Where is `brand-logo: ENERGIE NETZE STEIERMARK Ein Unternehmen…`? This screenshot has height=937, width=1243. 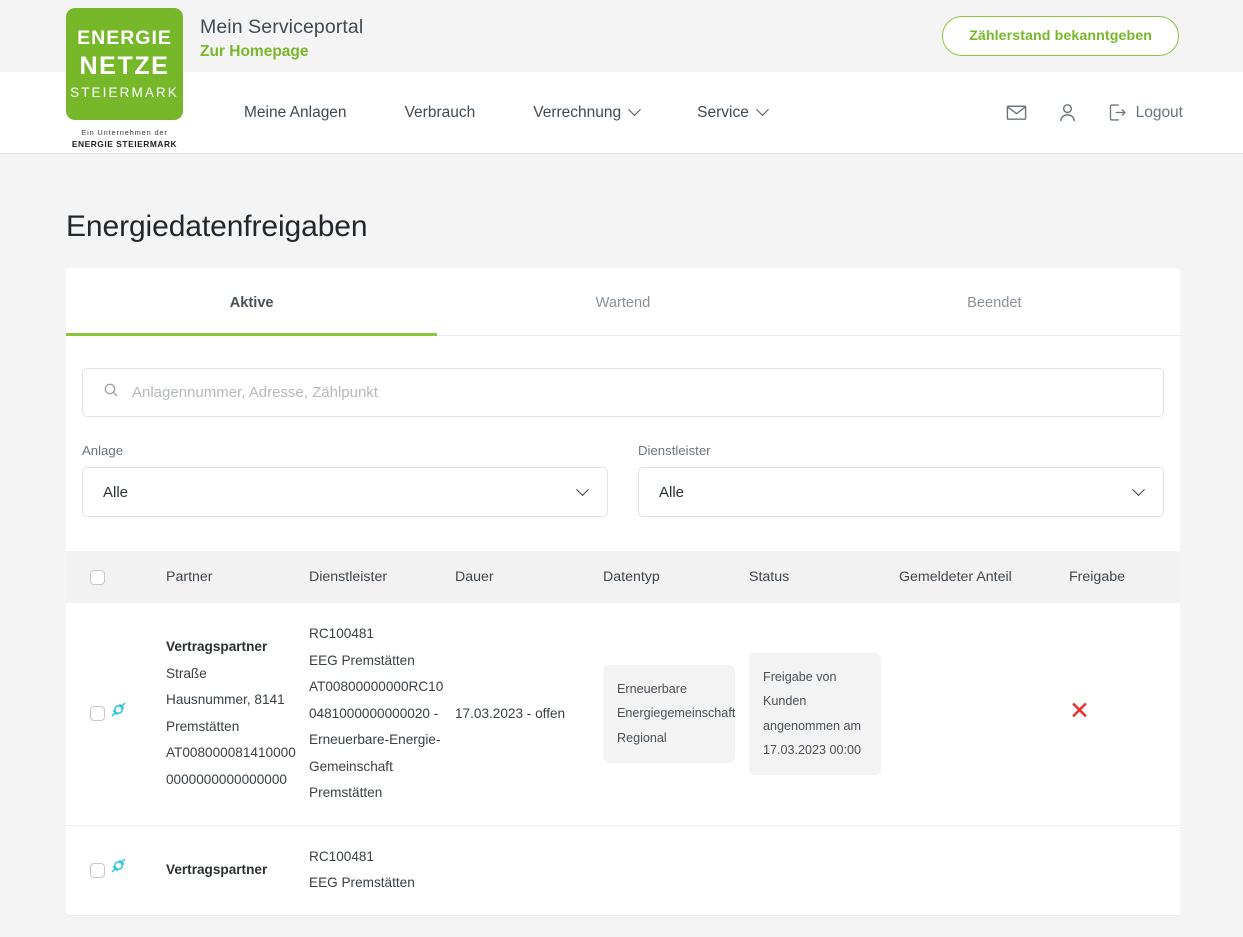 brand-logo: ENERGIE NETZE STEIERMARK Ein Unternehmen… is located at coordinates (124, 78).